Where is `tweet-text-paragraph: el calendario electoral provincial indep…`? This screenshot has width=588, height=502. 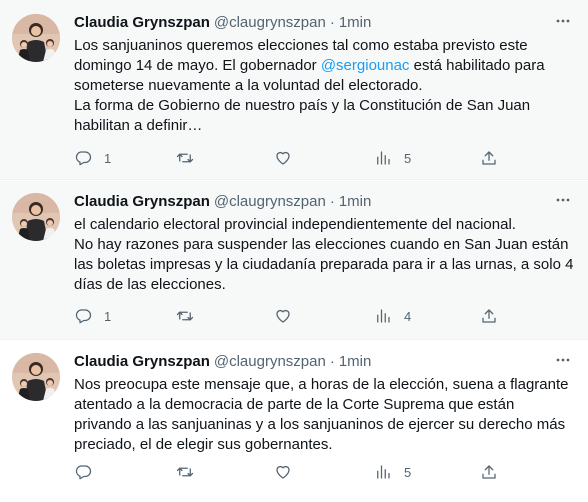
tweet-text-paragraph: el calendario electoral provincial indep… is located at coordinates (295, 224).